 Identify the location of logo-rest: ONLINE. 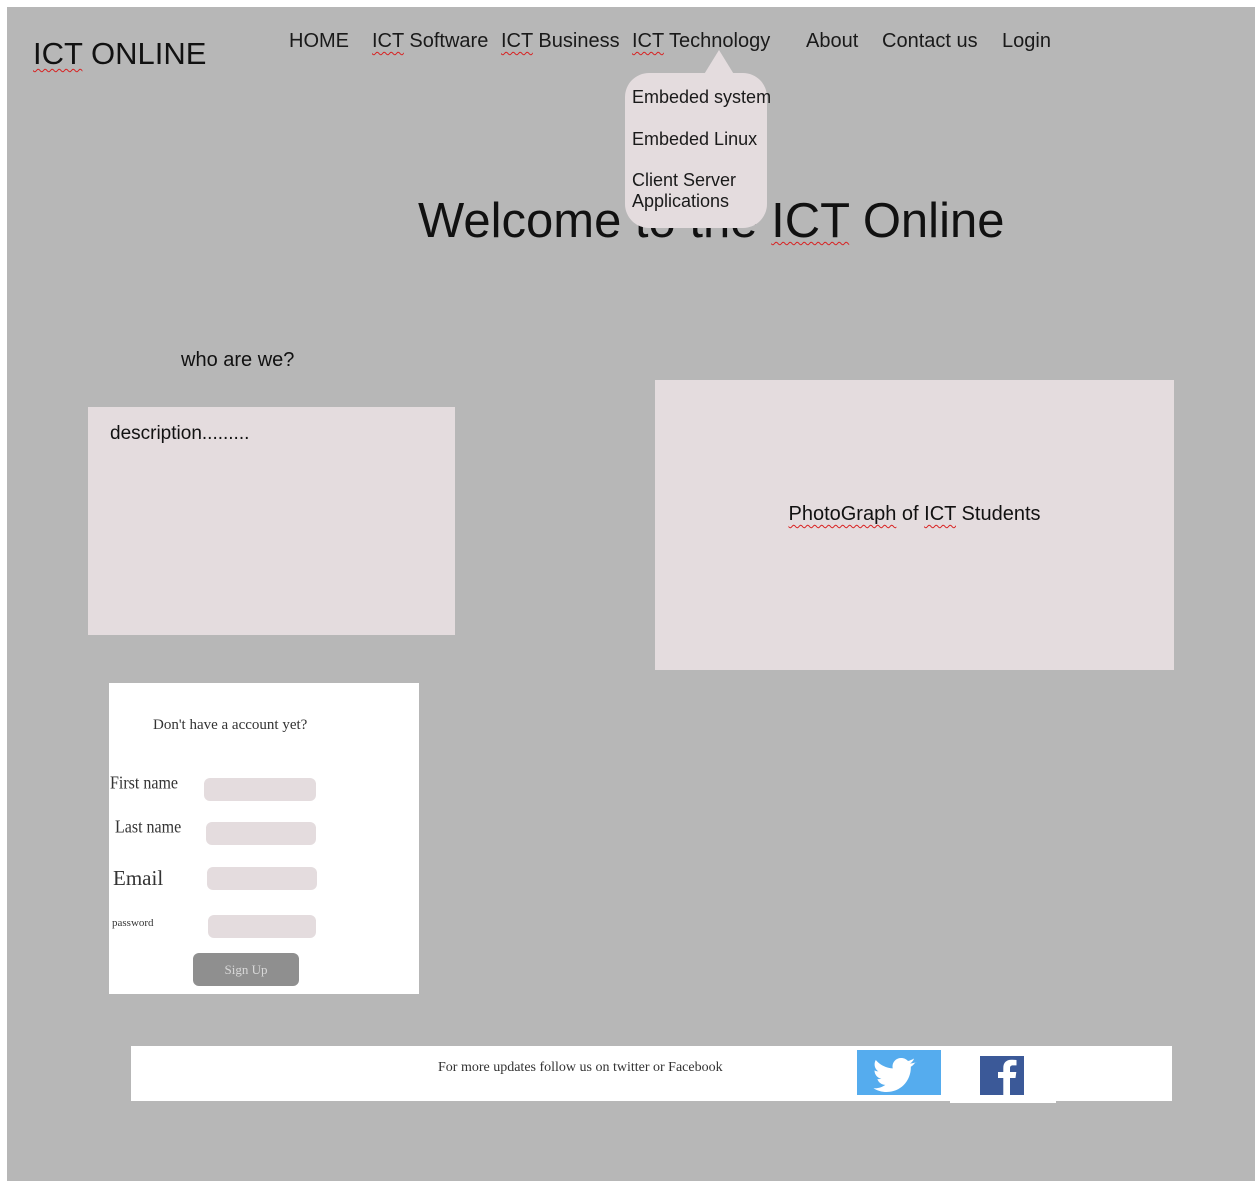
(144, 53).